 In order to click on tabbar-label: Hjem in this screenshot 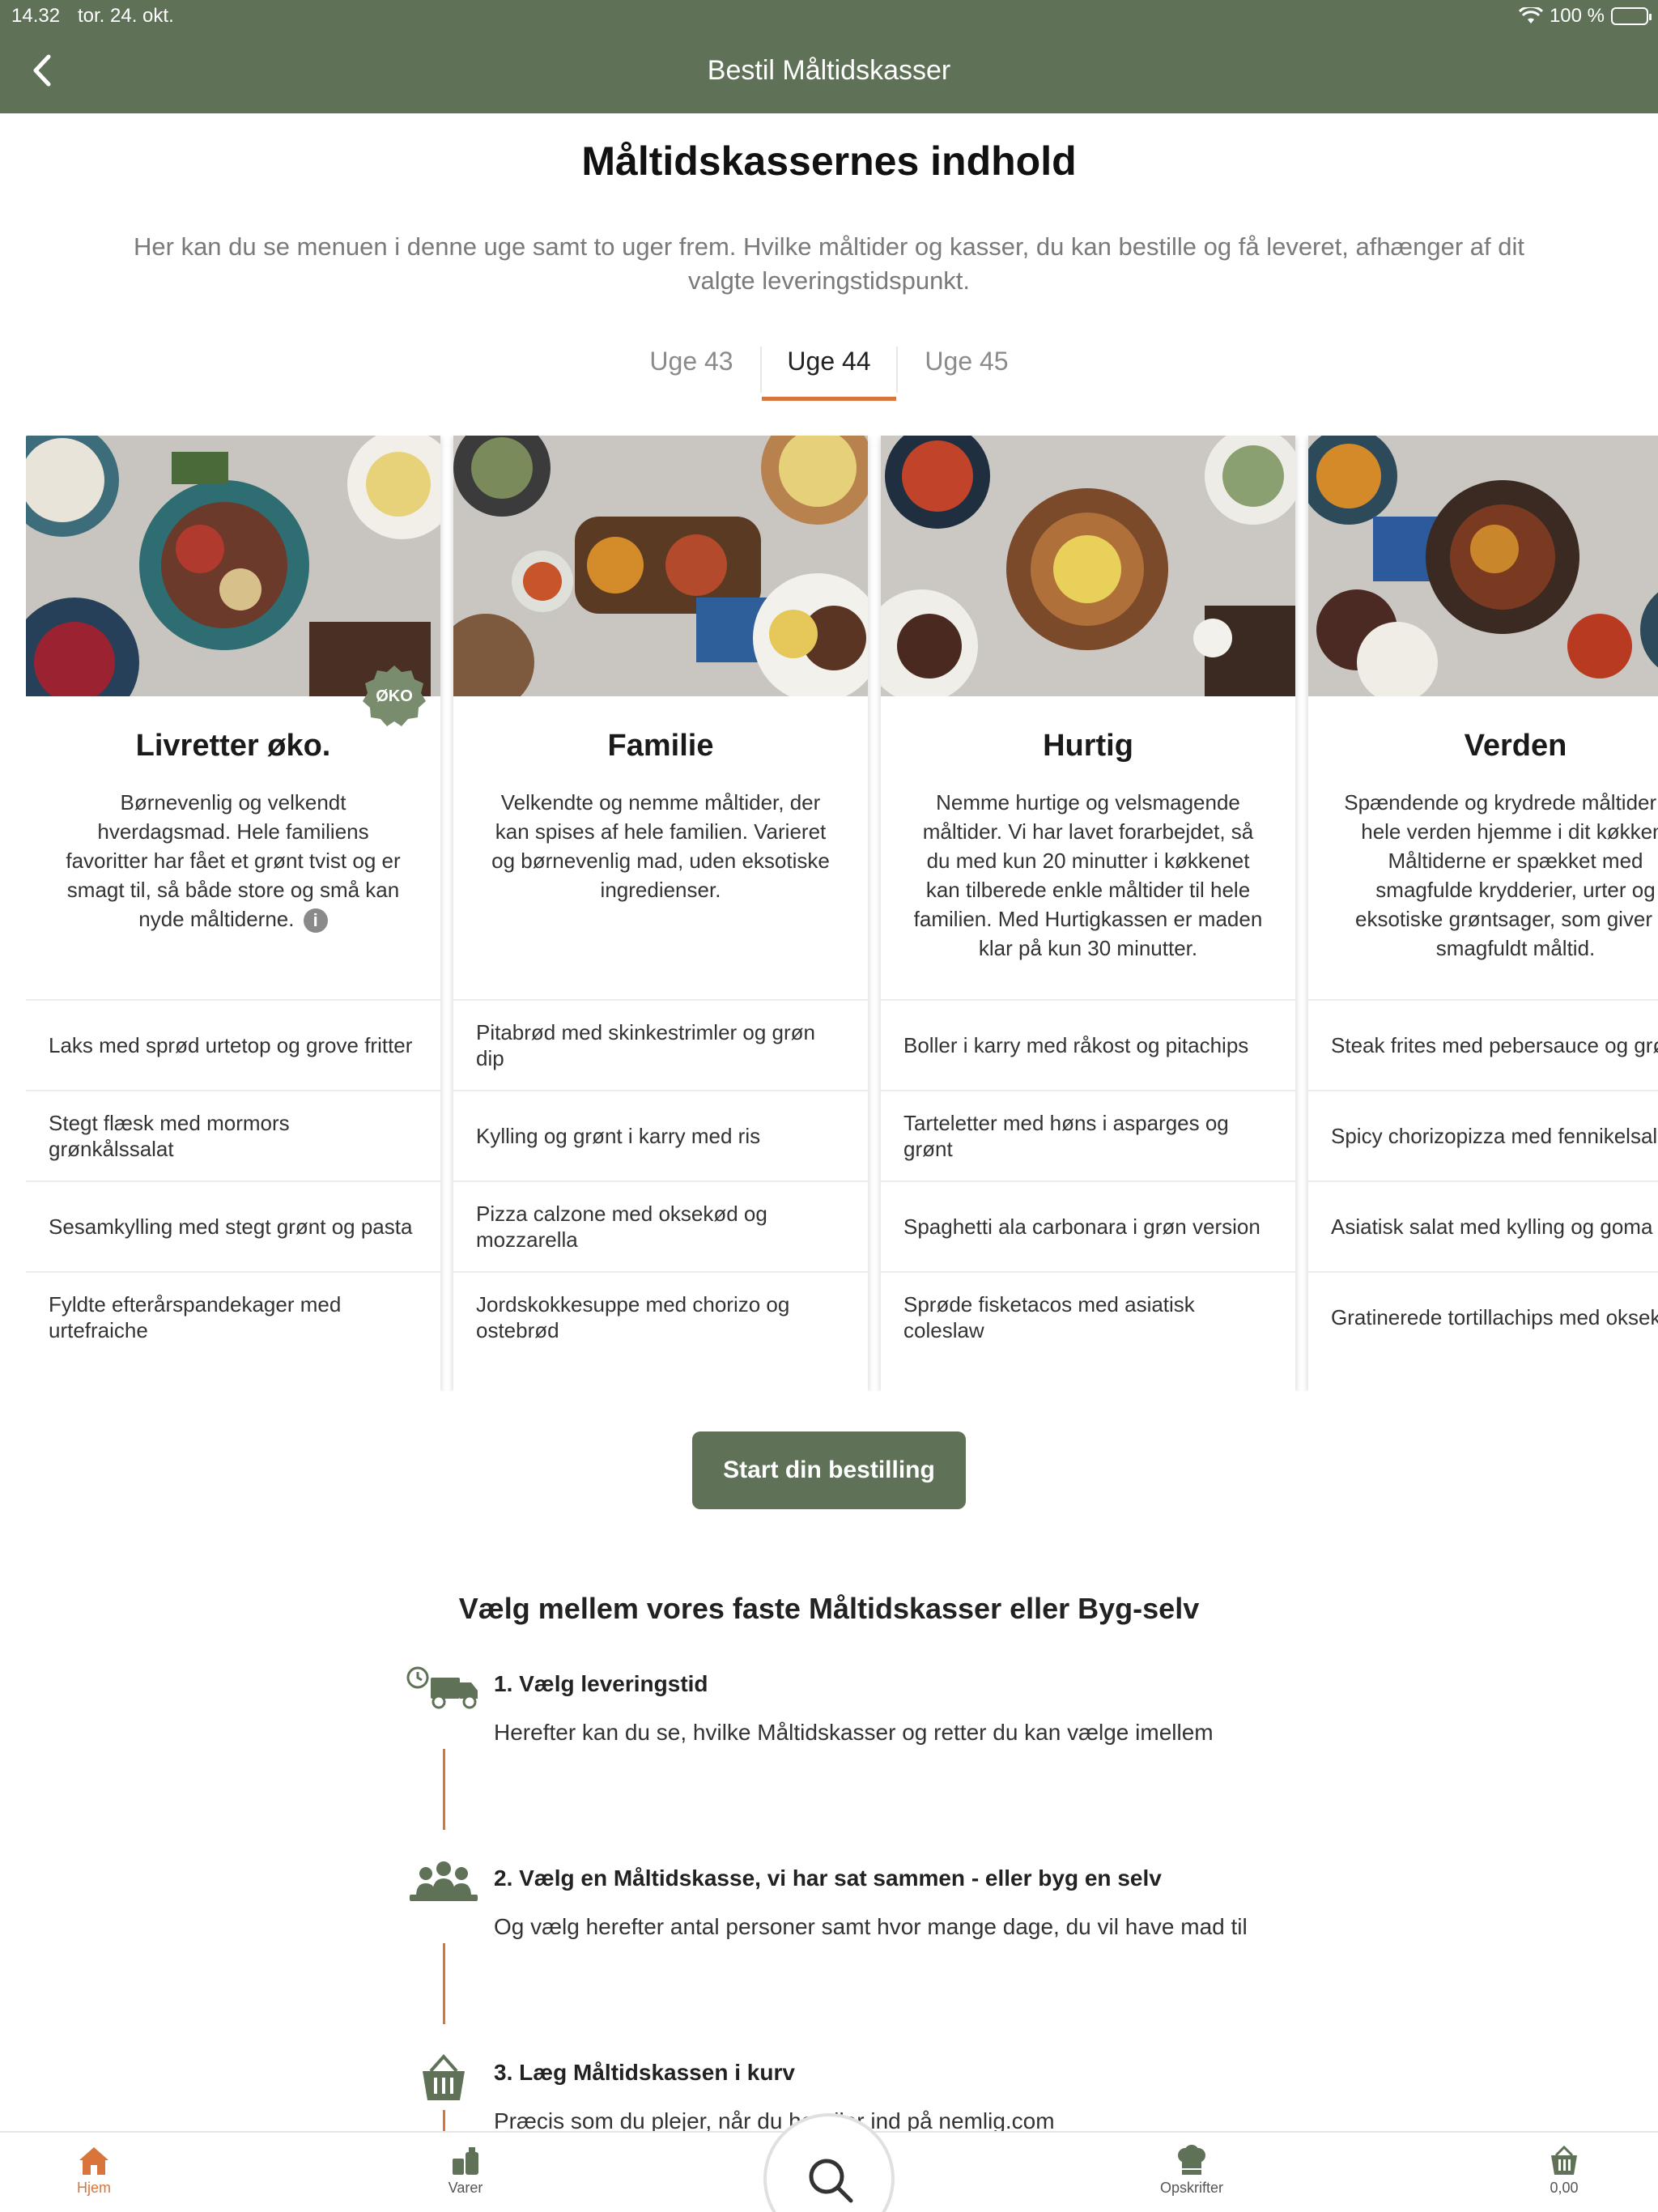, I will do `click(93, 2188)`.